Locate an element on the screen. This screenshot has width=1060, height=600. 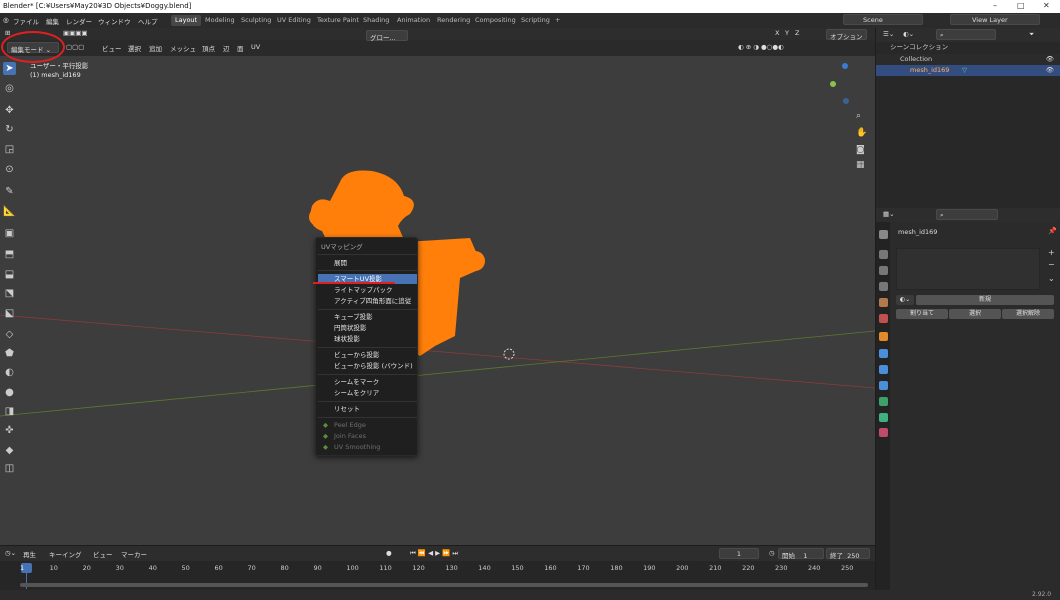
current-frame-field: 1 is located at coordinates (739, 553).